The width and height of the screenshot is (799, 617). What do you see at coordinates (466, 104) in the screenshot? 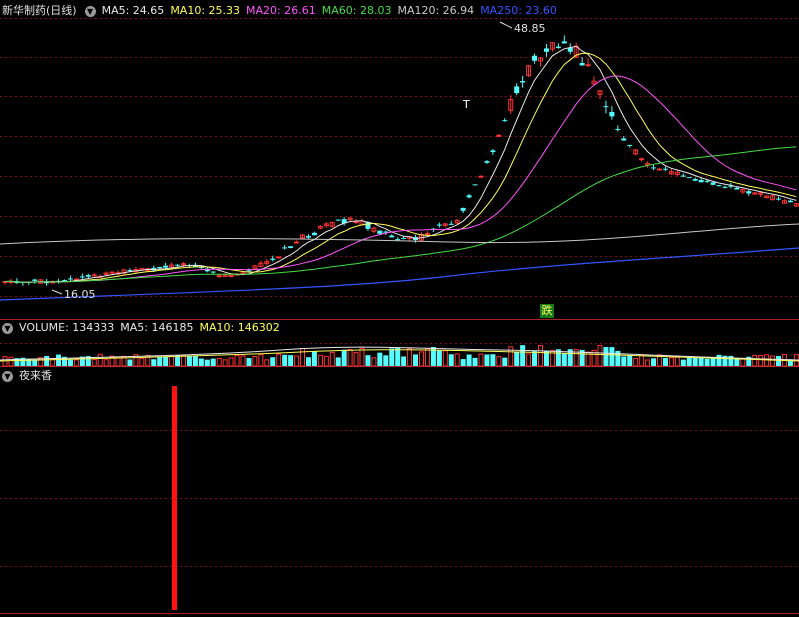
I see `t-marker: T` at bounding box center [466, 104].